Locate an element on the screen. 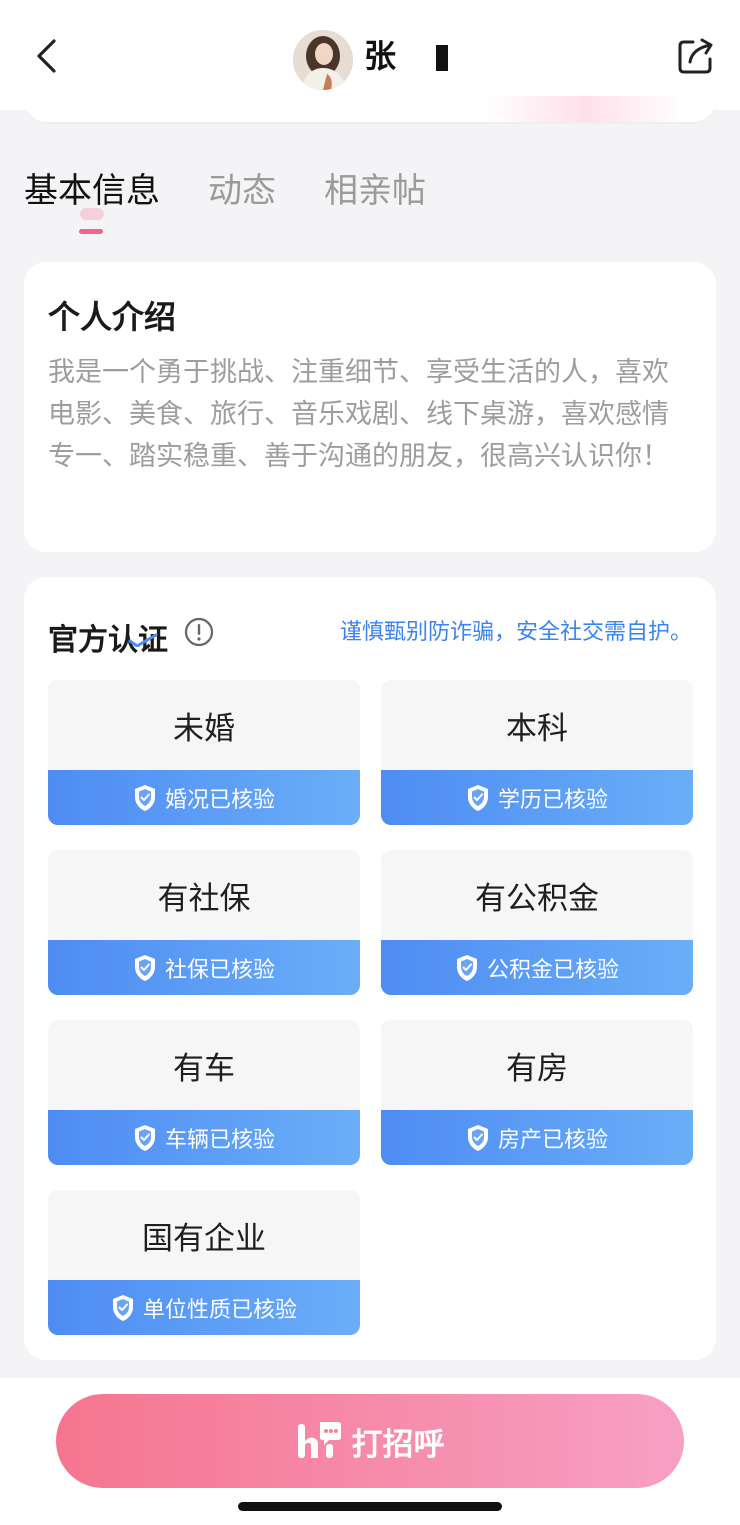  home-indicator is located at coordinates (370, 1506).